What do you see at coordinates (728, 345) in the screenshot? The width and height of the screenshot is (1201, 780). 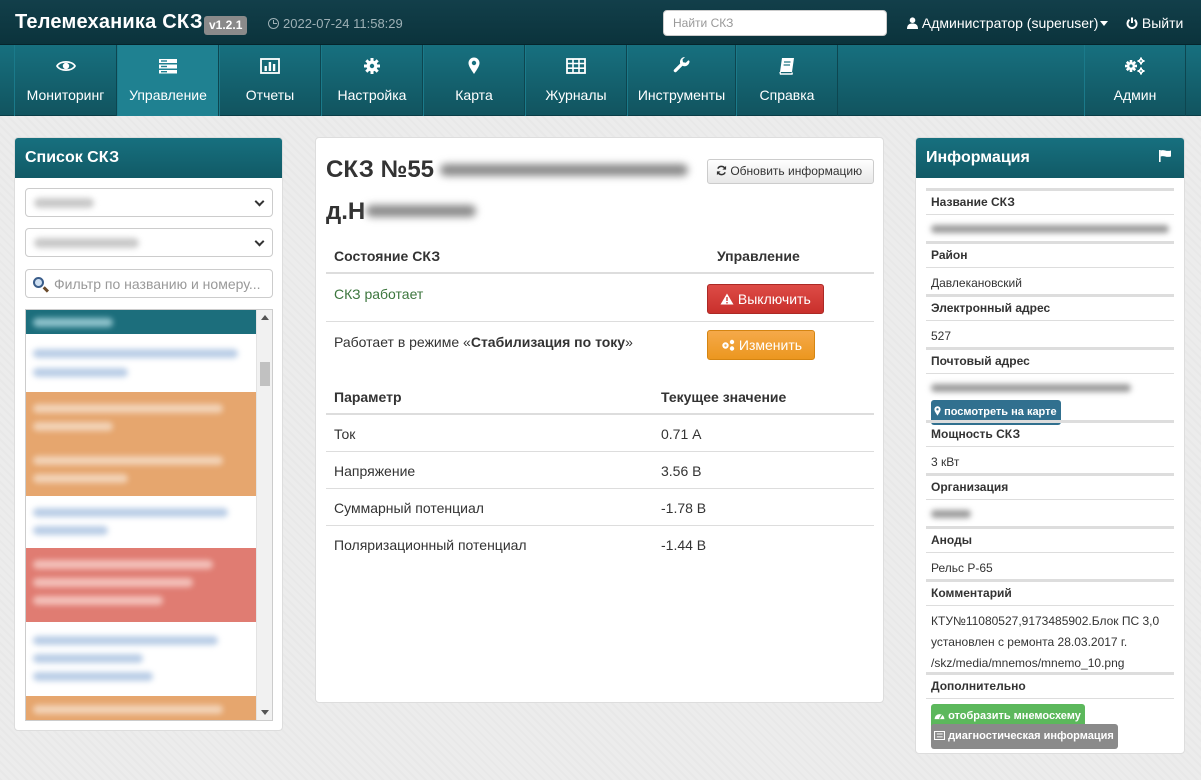 I see `gears-icon` at bounding box center [728, 345].